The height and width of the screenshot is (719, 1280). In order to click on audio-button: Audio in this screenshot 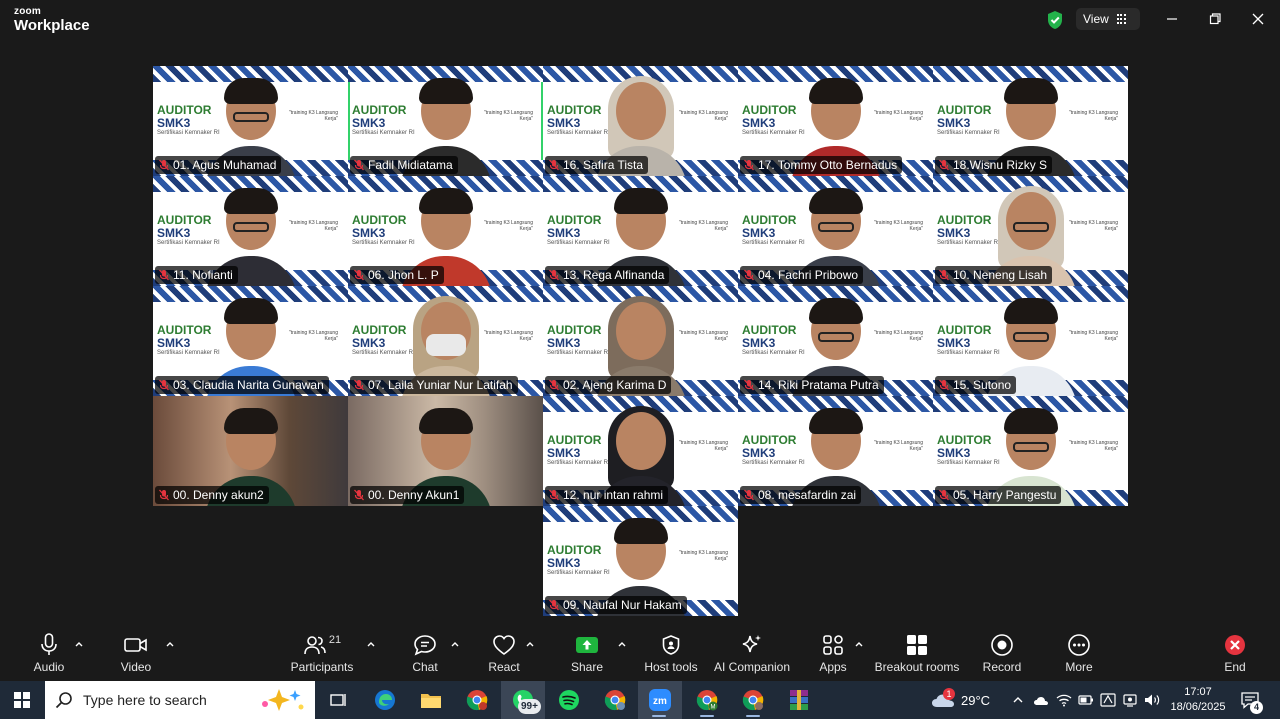, I will do `click(49, 655)`.